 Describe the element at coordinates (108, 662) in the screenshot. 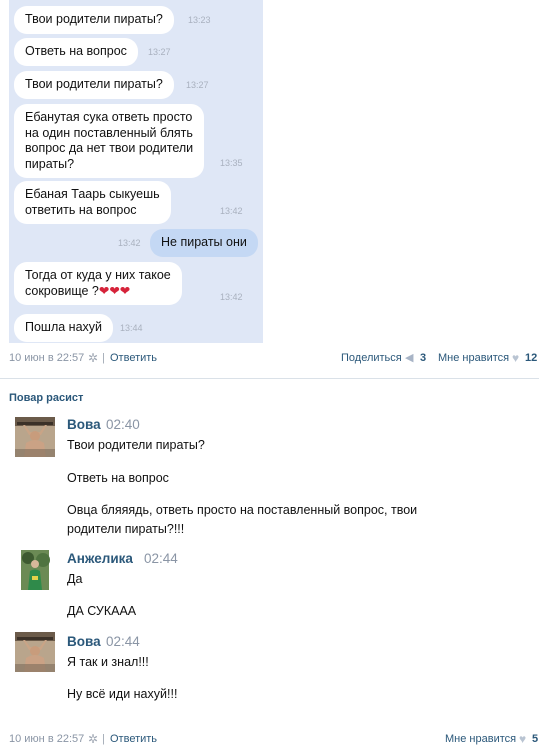

I see `comment-text: Я так и знал!!!` at that location.